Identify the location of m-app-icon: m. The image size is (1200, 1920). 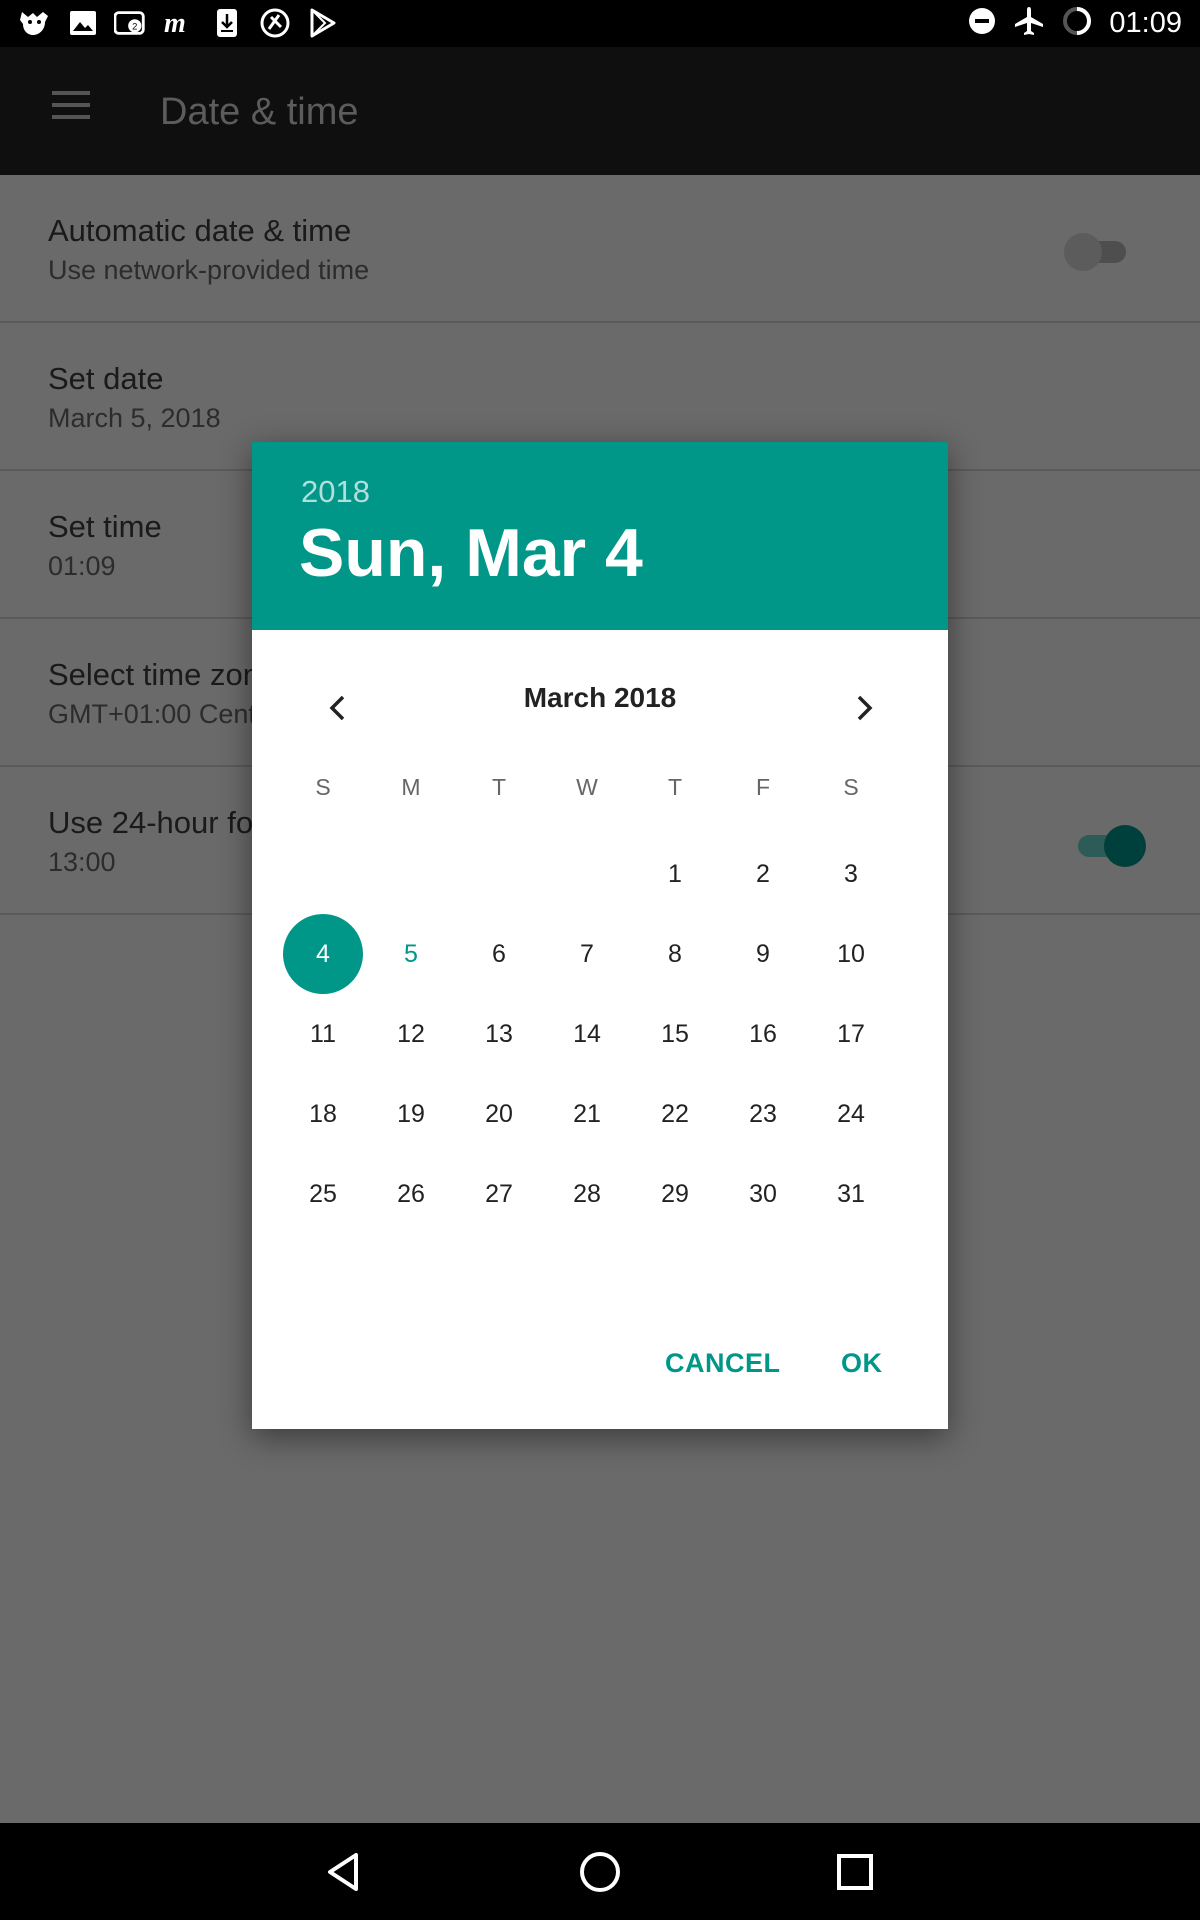
(179, 23).